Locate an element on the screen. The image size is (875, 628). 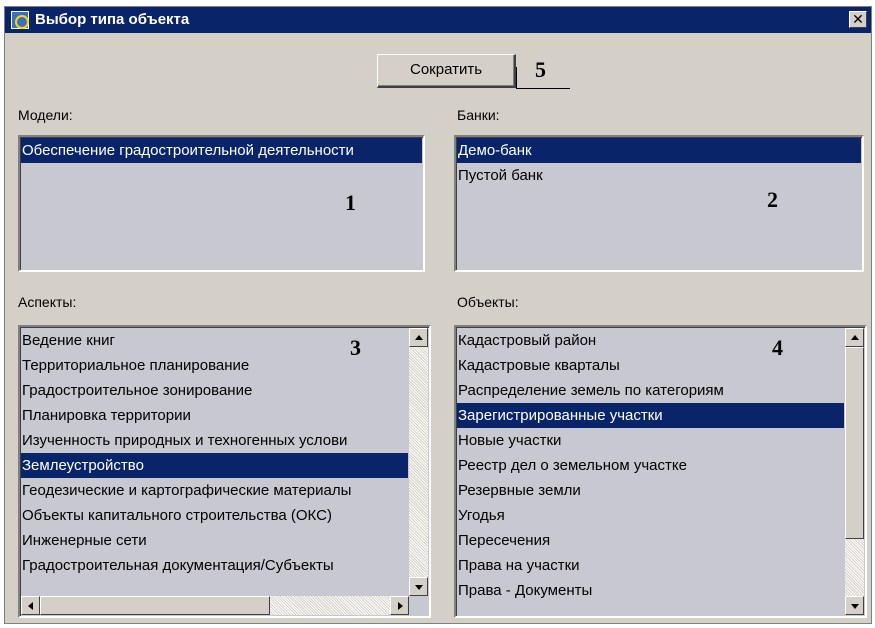
aspects-label: Аспекты: is located at coordinates (47, 302).